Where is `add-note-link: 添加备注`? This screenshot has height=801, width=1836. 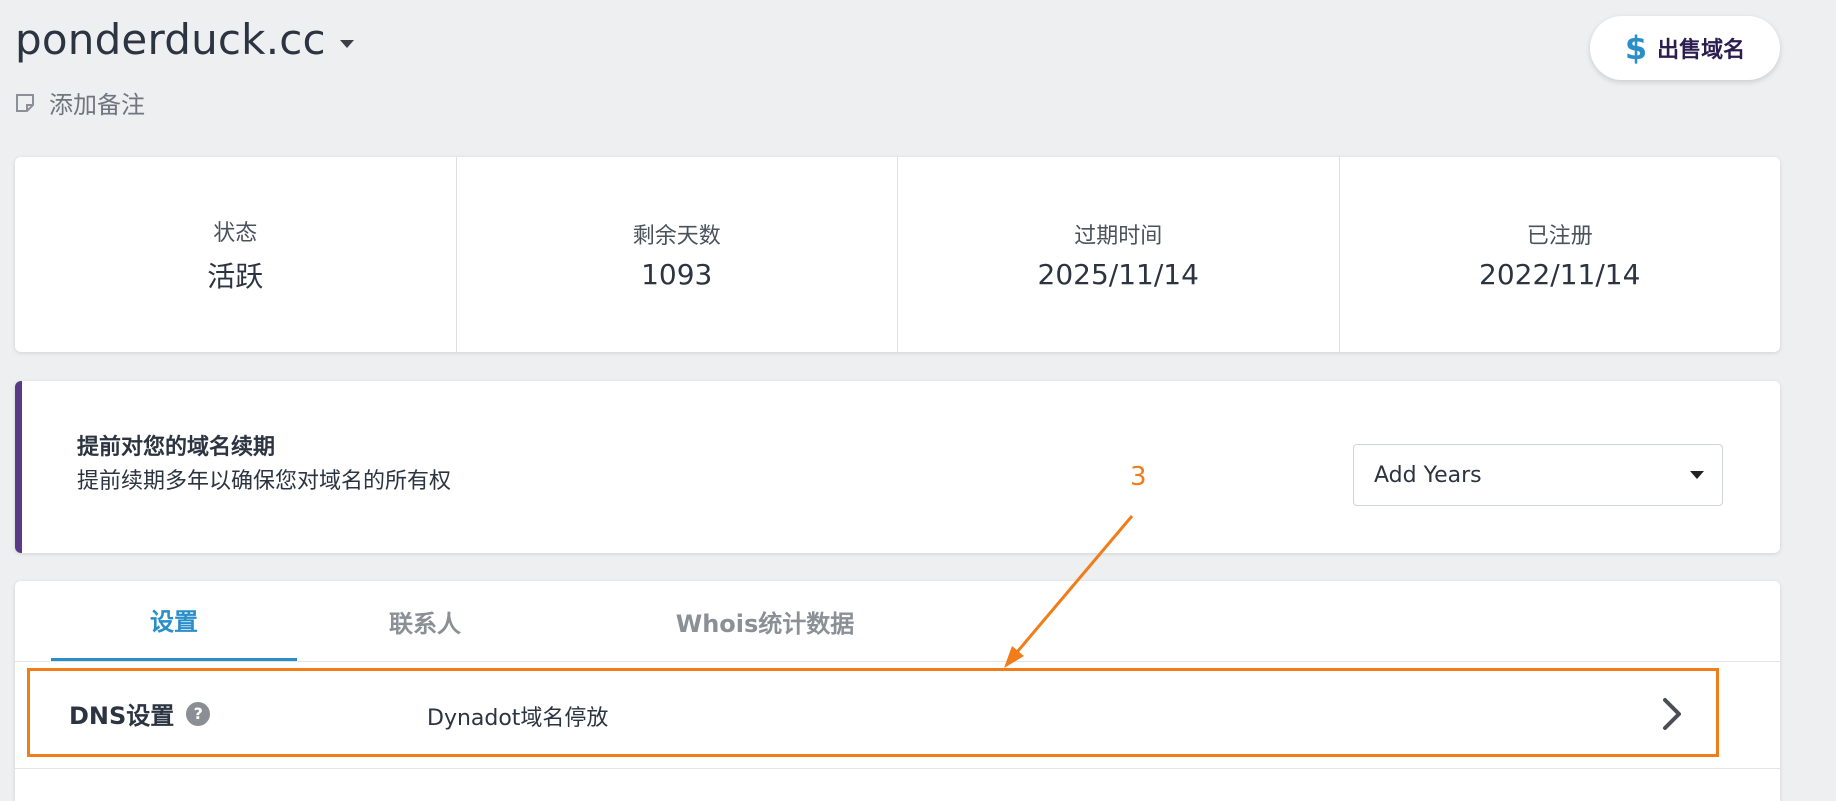 add-note-link: 添加备注 is located at coordinates (80, 102).